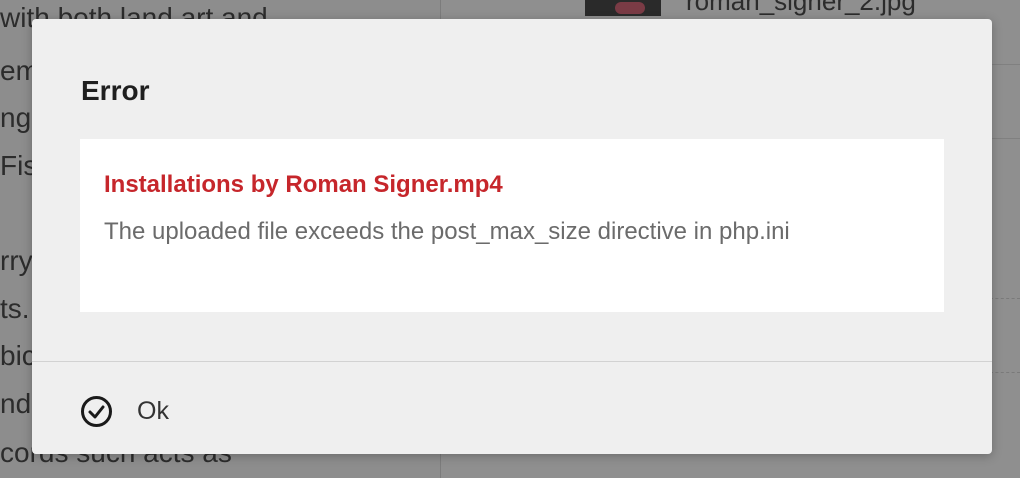 This screenshot has height=478, width=1020. I want to click on background-text-line: ts., so click(15, 308).